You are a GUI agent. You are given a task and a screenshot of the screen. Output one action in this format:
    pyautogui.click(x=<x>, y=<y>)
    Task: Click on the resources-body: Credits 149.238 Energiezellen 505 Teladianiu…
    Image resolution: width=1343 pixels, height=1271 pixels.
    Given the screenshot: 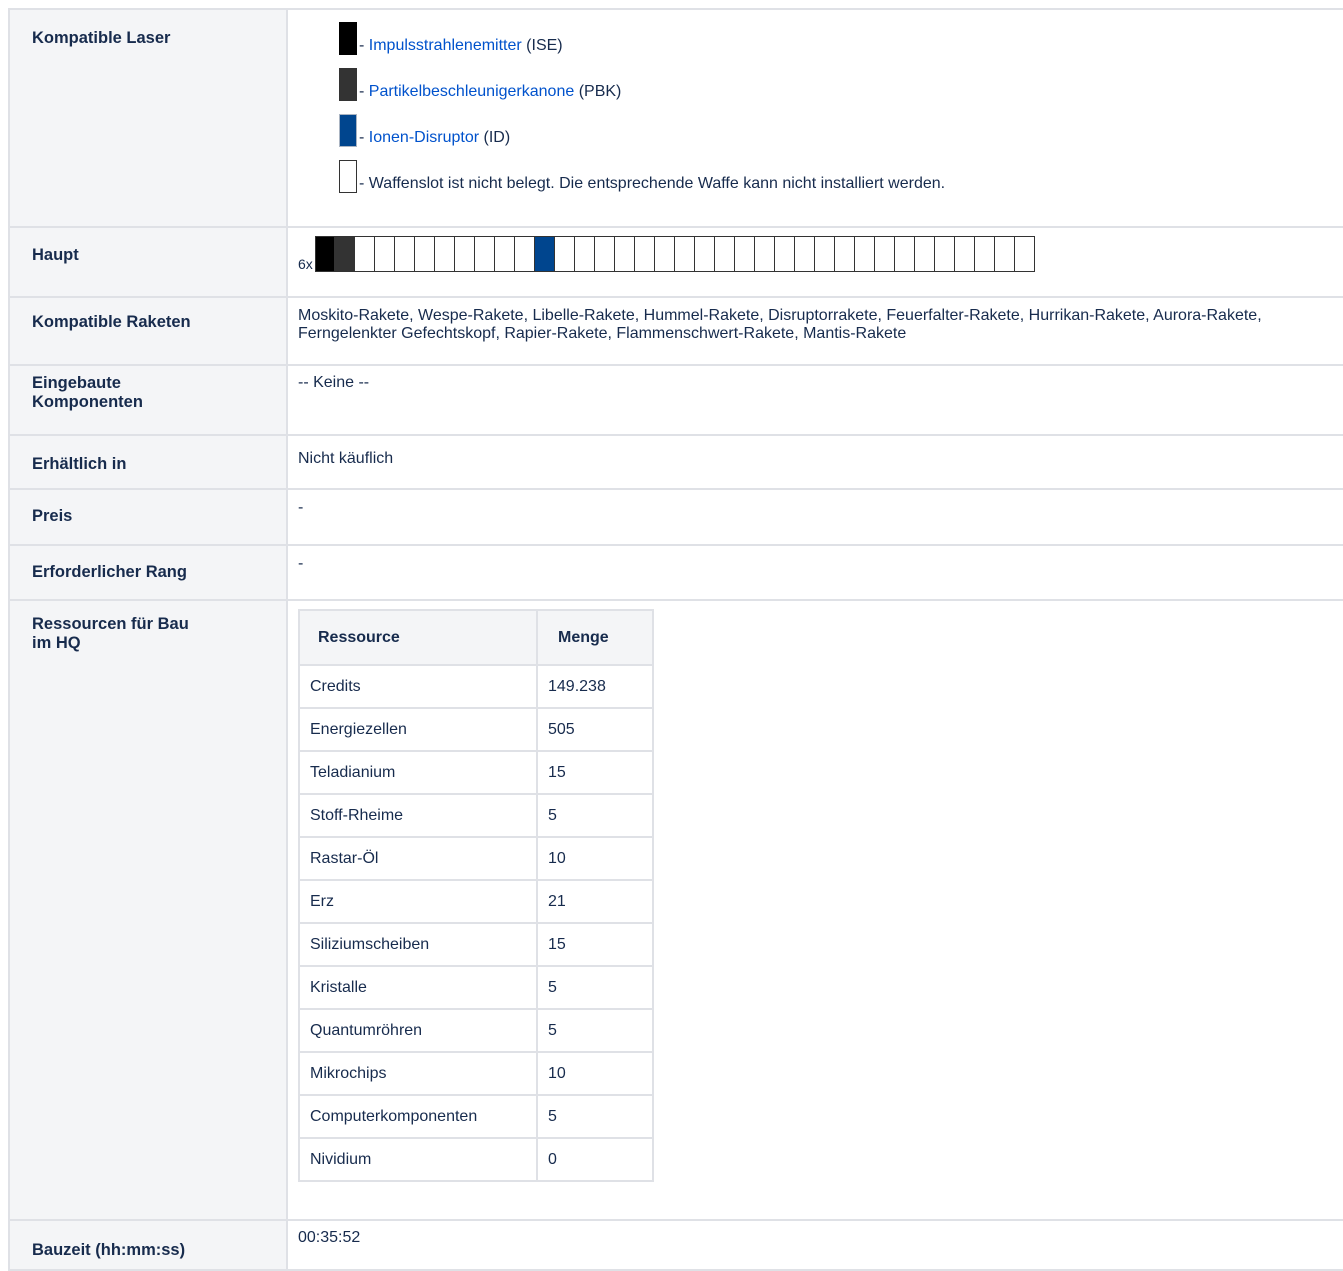 What is the action you would take?
    pyautogui.click(x=476, y=923)
    